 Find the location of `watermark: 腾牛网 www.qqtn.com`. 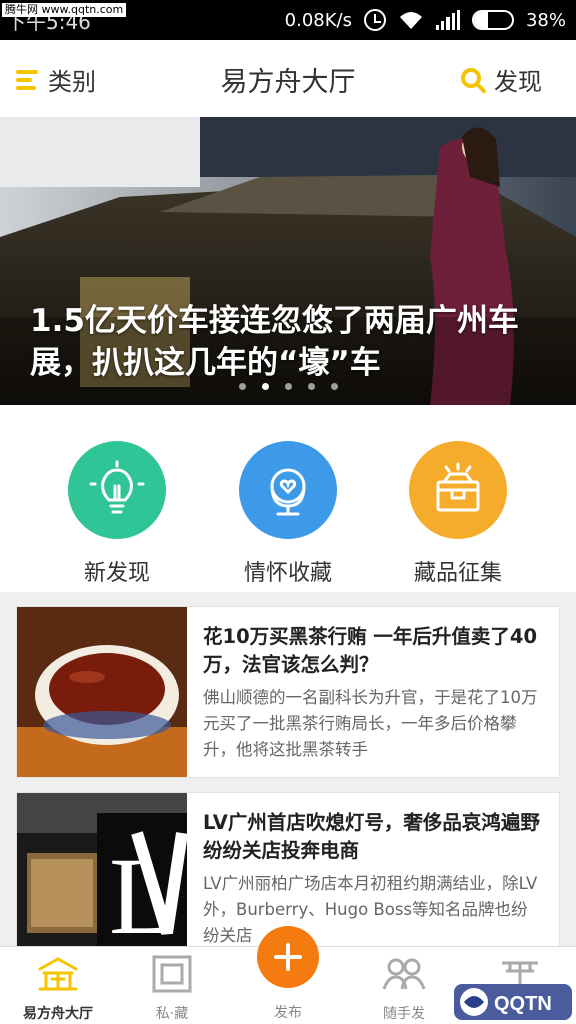

watermark: 腾牛网 www.qqtn.com is located at coordinates (64, 10).